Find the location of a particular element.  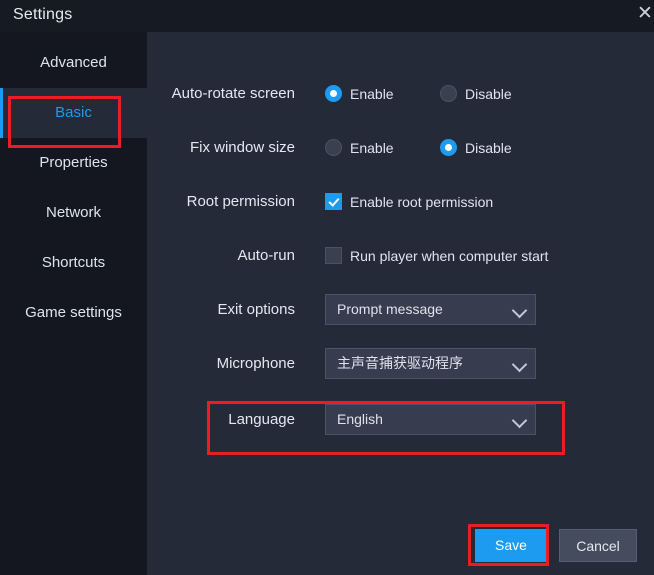

sidebar-item-label: Shortcuts is located at coordinates (73, 262).